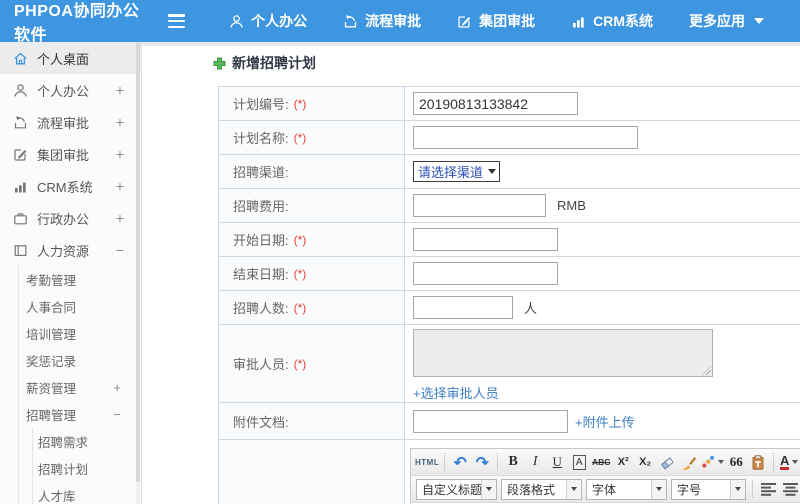 The height and width of the screenshot is (504, 800). What do you see at coordinates (667, 462) in the screenshot?
I see `eraser-icon` at bounding box center [667, 462].